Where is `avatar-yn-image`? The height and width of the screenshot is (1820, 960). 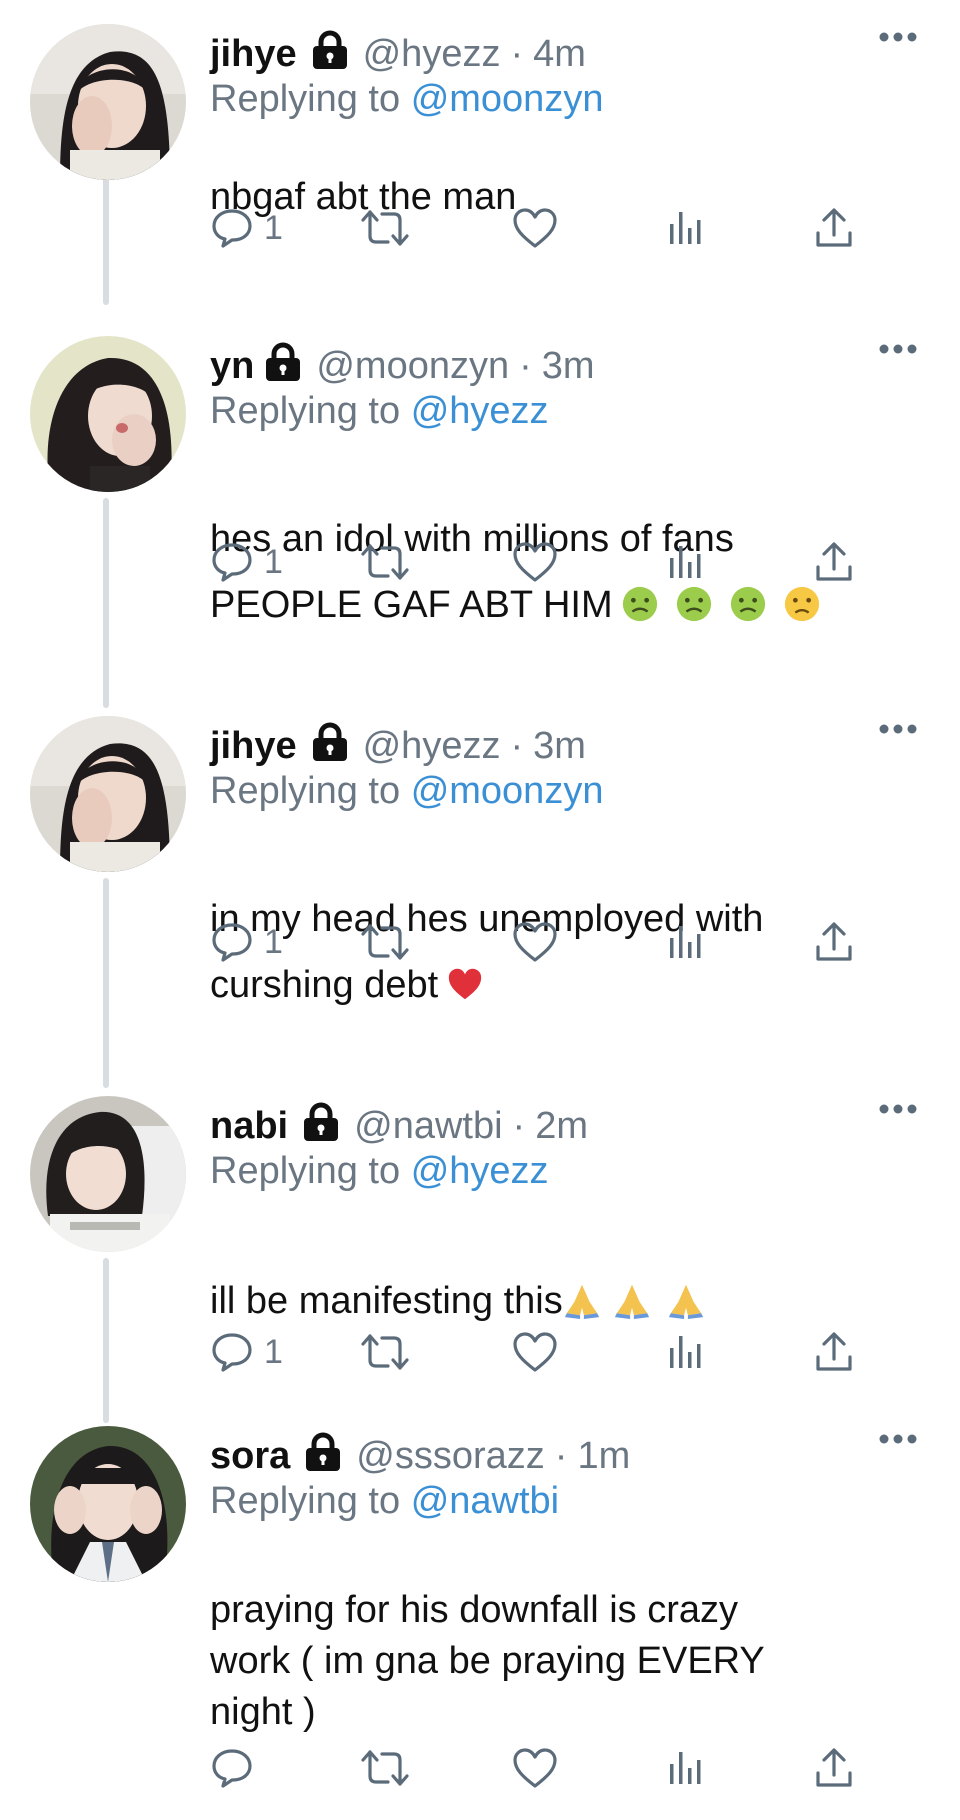
avatar-yn-image is located at coordinates (108, 414).